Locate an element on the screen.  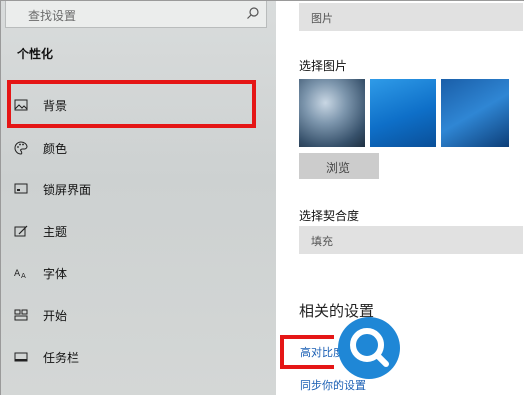
sidebar-item-label: 颜色 is located at coordinates (55, 149).